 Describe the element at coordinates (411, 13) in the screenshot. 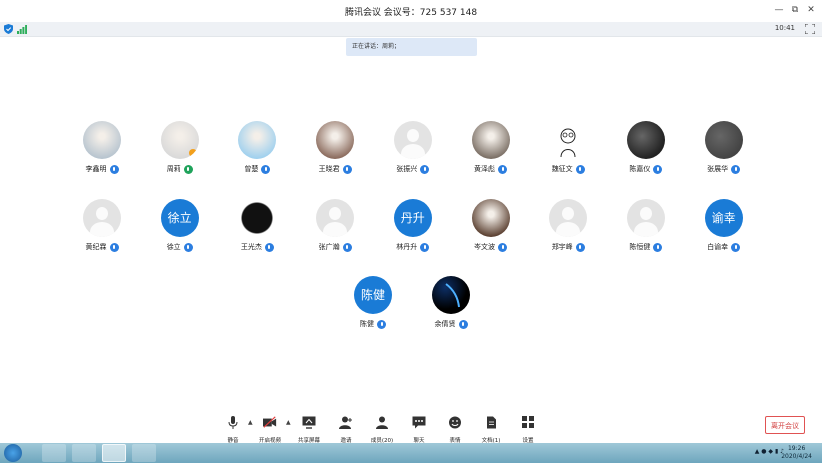

I see `window-title: 腾讯会议 会议号：725 537 148` at that location.